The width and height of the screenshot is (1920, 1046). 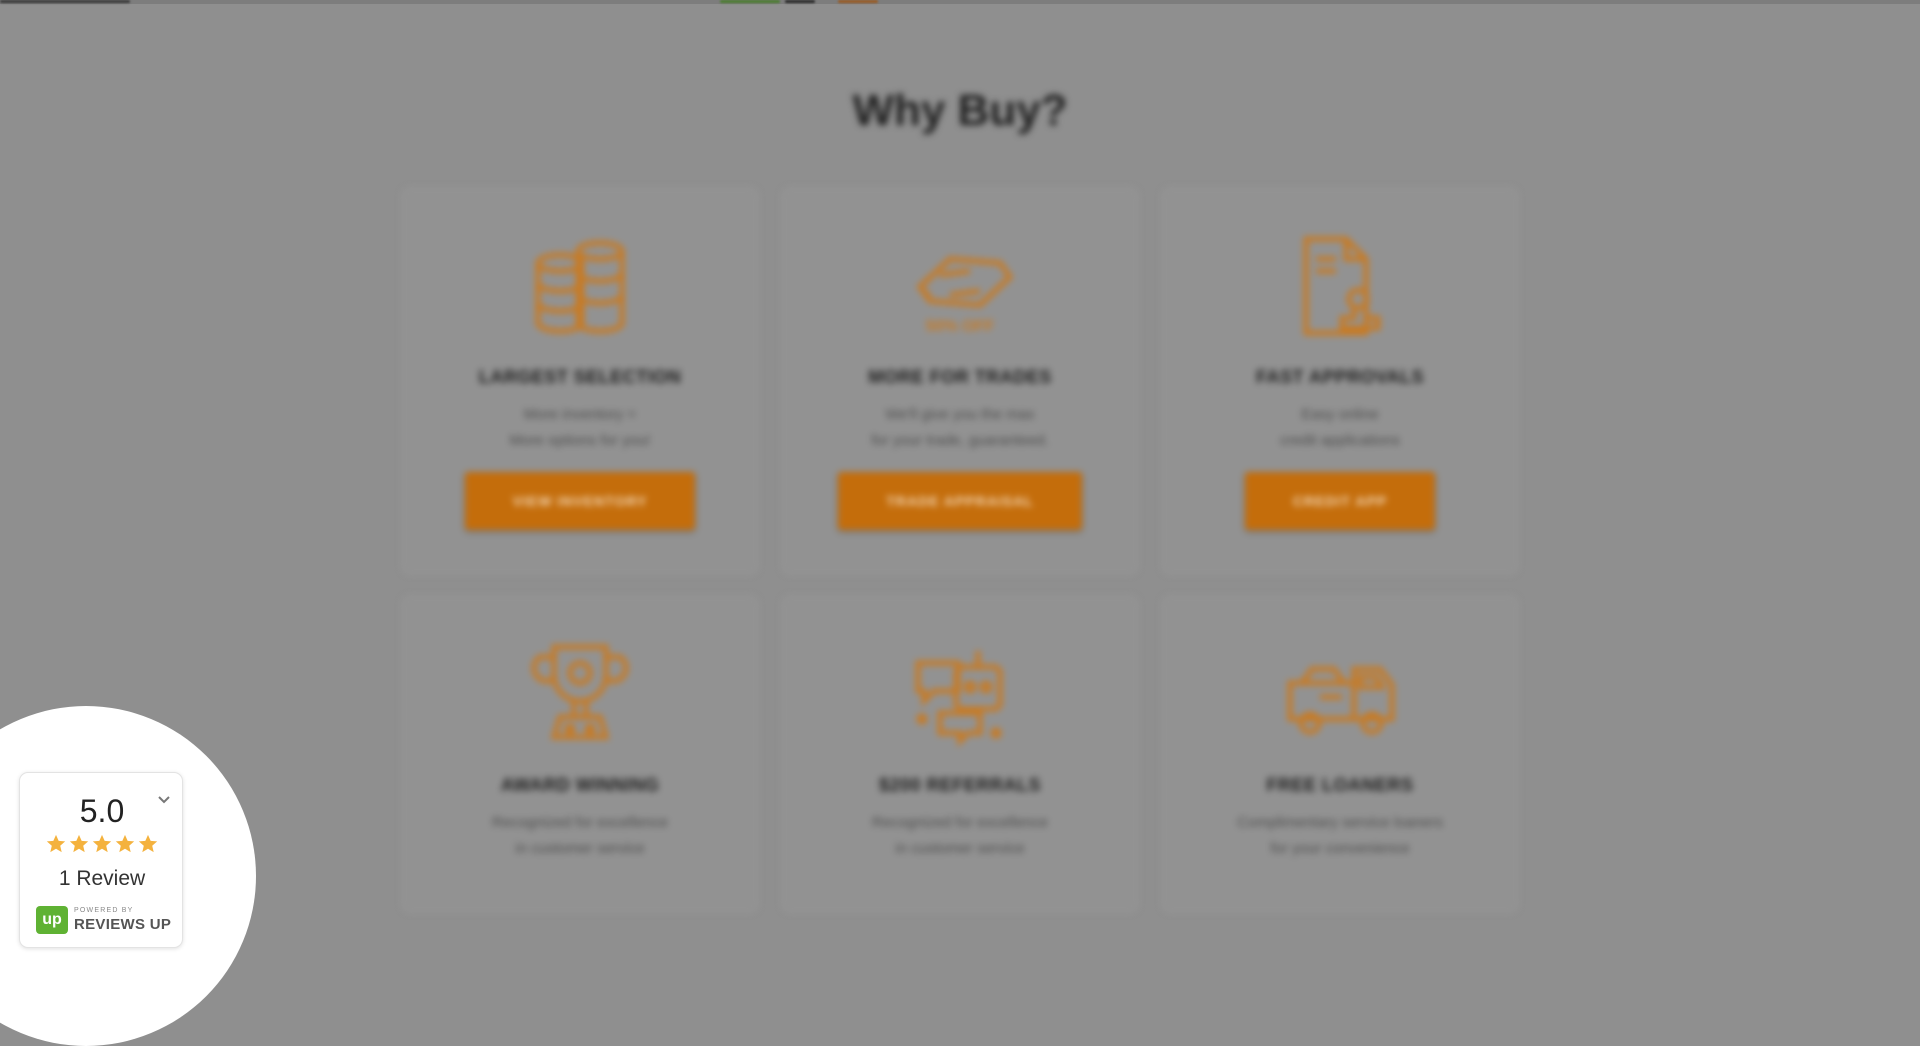 I want to click on feature-title: MORE FOR TRADES, so click(x=960, y=377).